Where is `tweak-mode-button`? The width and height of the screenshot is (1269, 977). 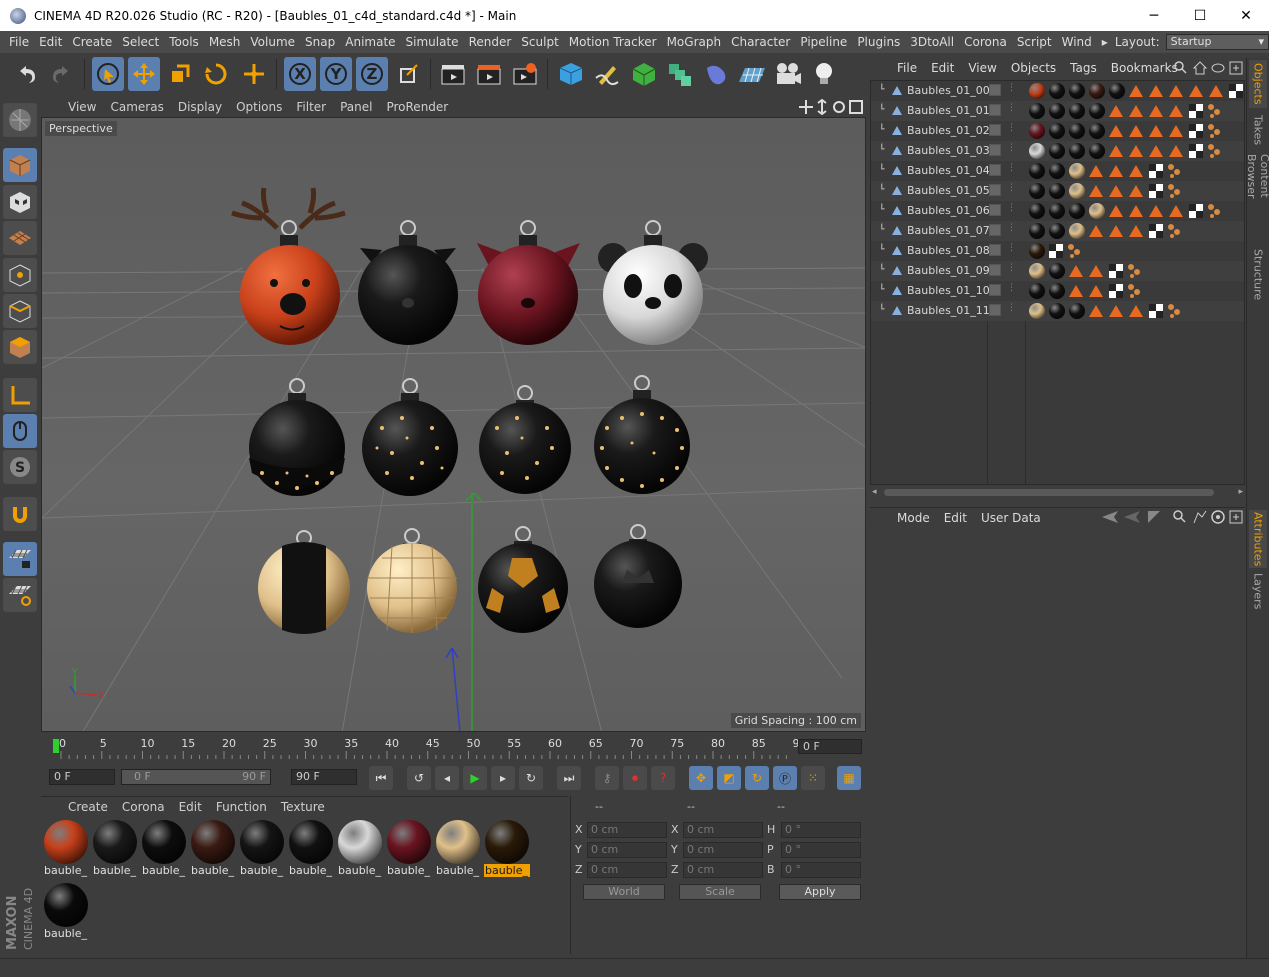
tweak-mode-button is located at coordinates (20, 431).